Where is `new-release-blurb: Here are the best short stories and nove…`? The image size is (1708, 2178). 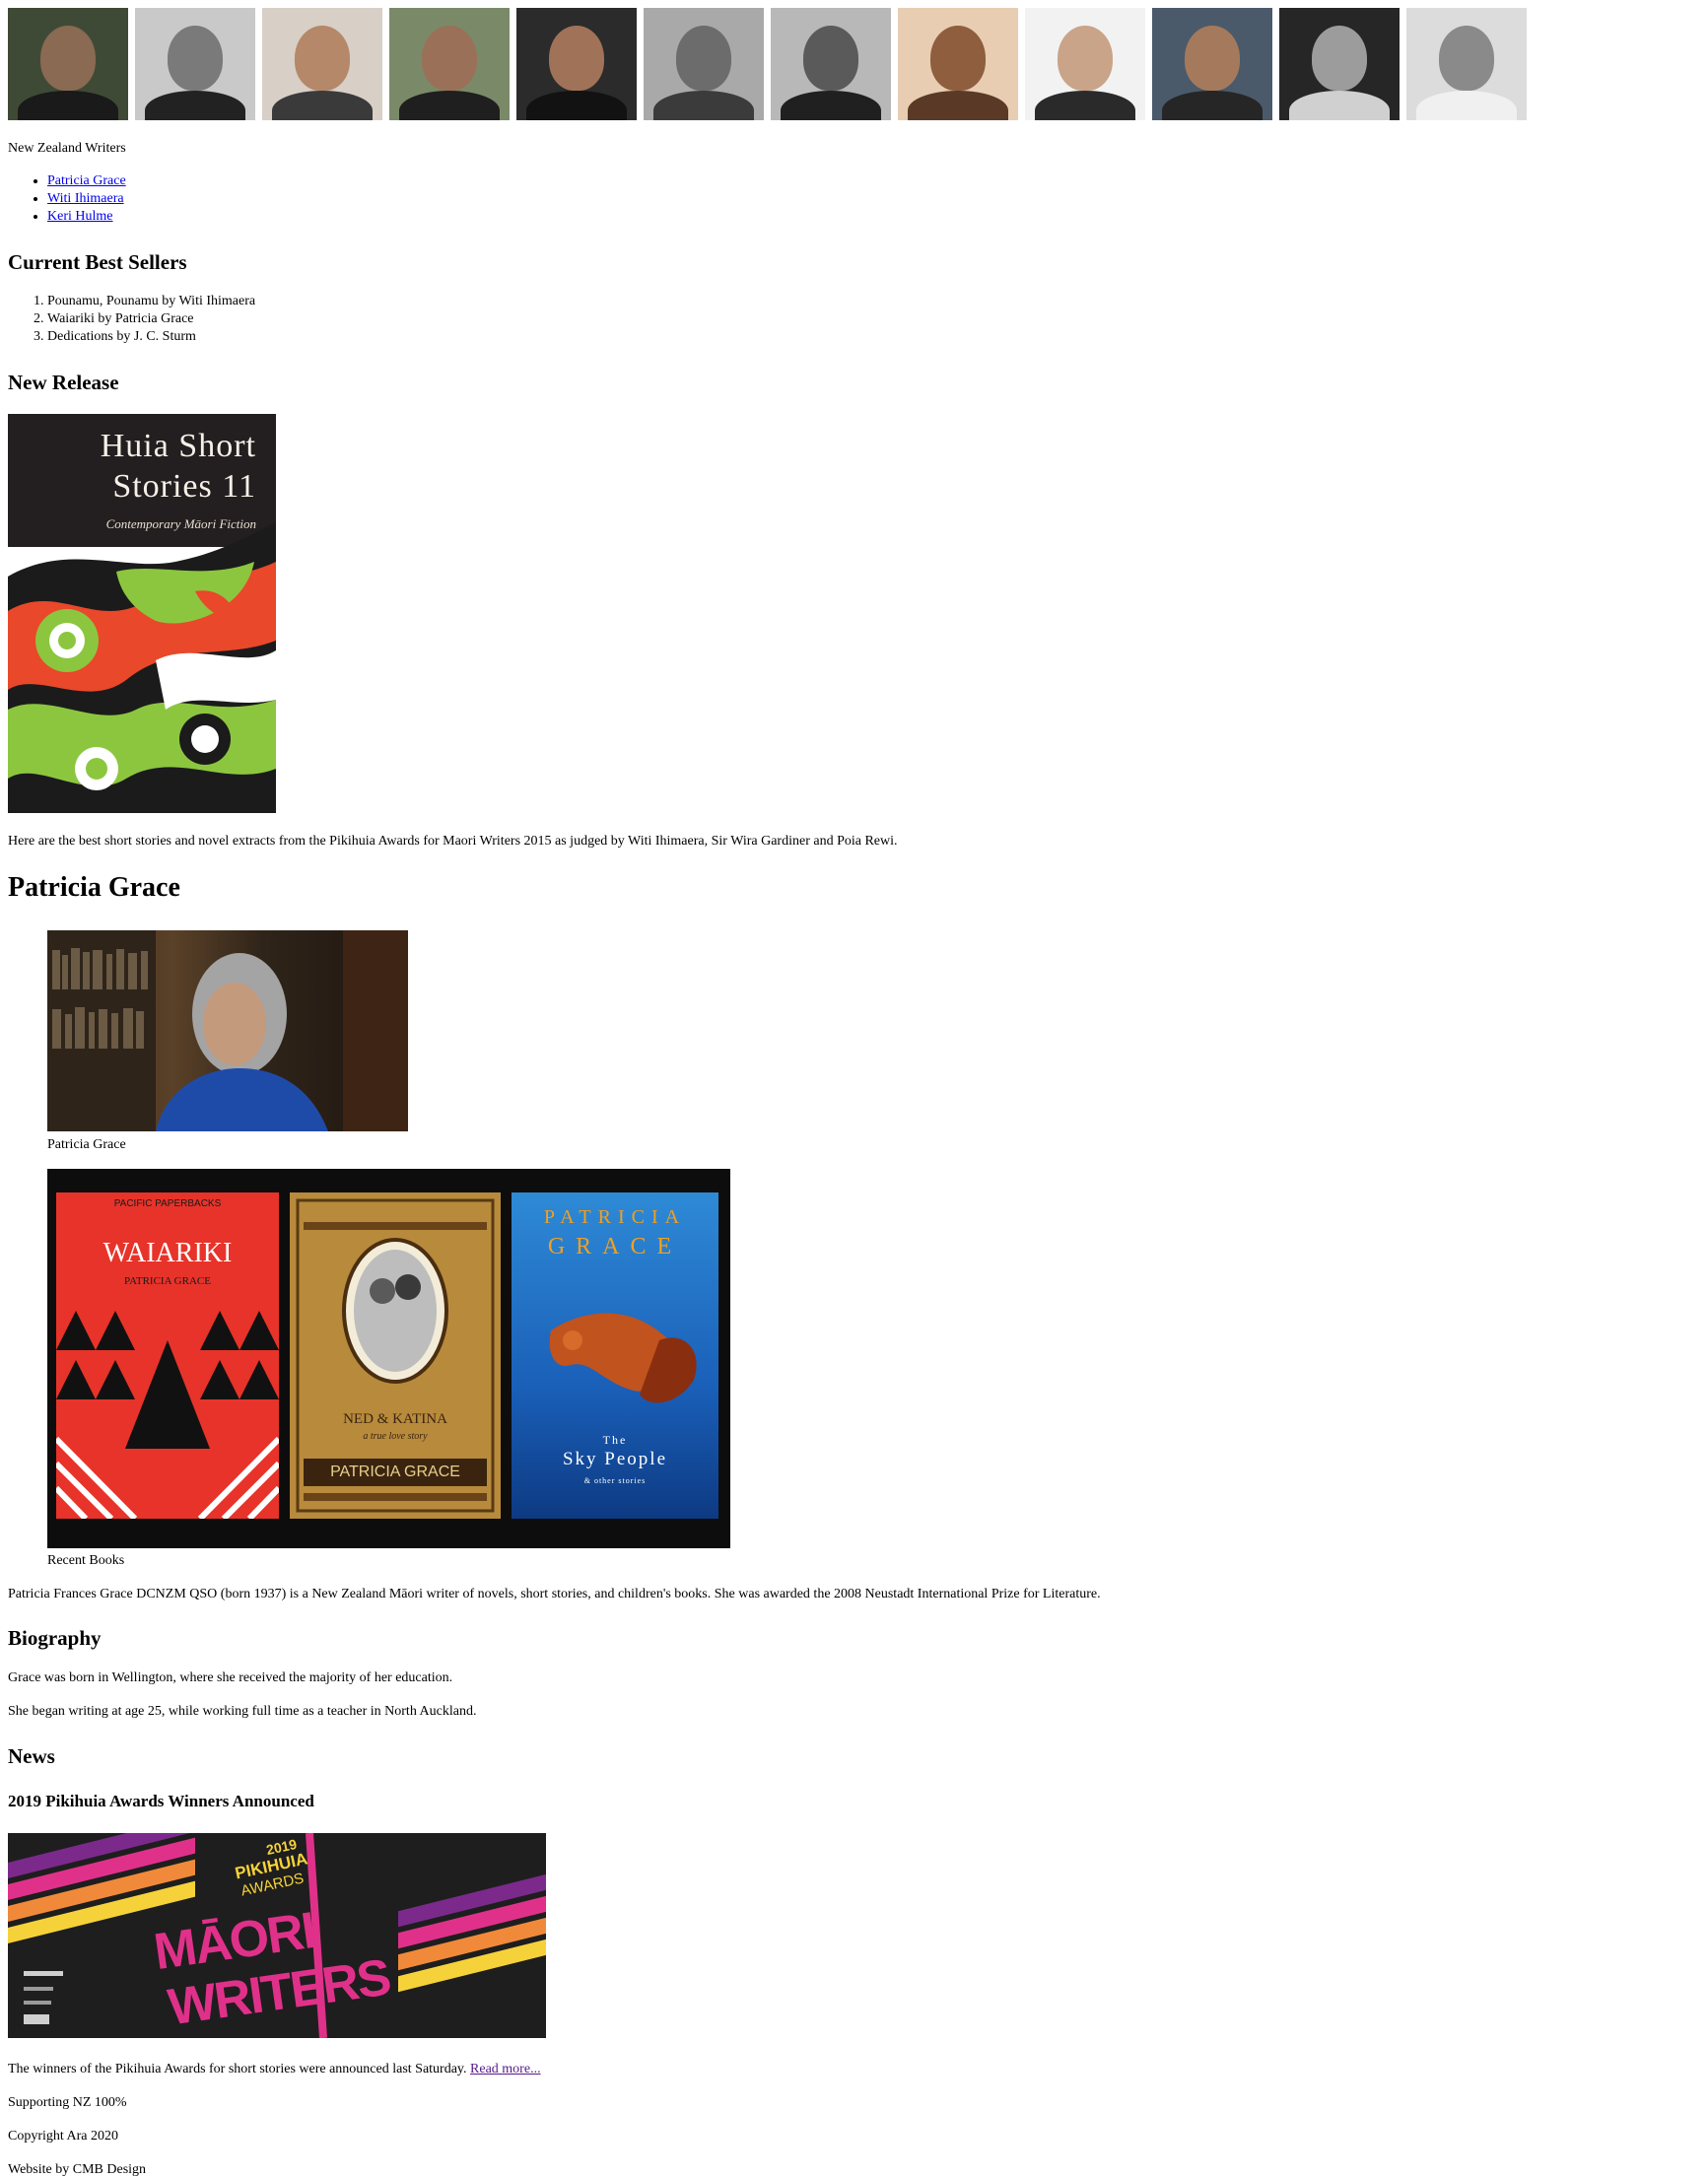
new-release-blurb: Here are the best short stories and nove… is located at coordinates (453, 841).